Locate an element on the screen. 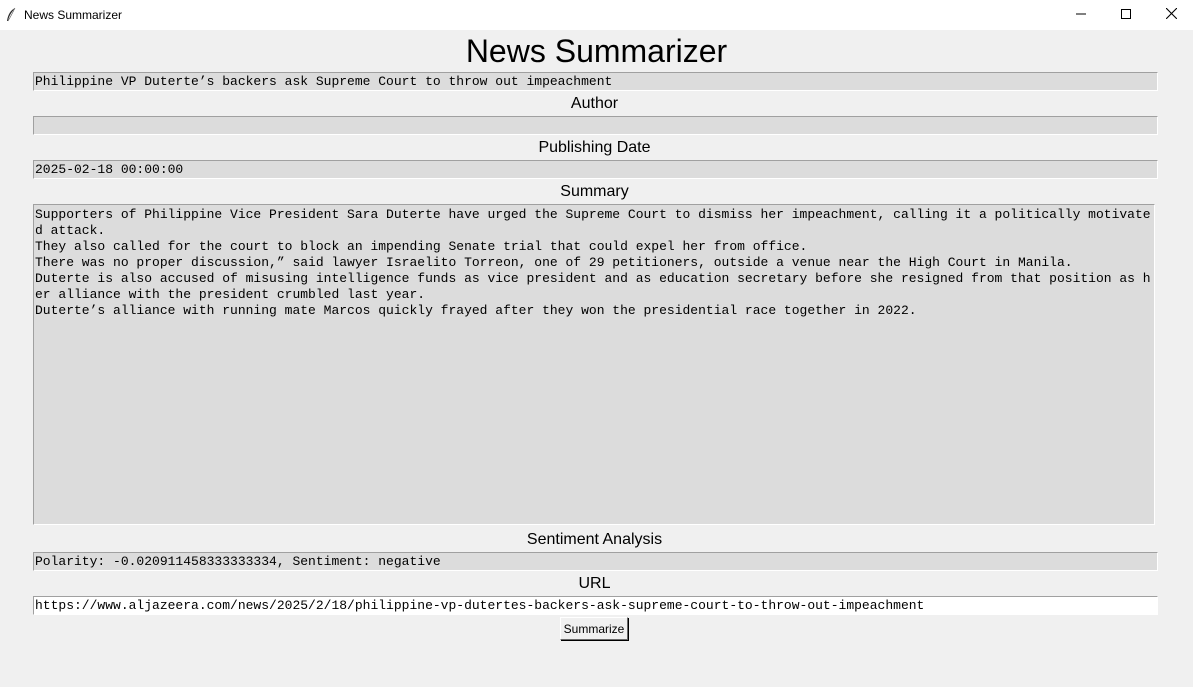 This screenshot has height=687, width=1193. close-icon is located at coordinates (1171, 15).